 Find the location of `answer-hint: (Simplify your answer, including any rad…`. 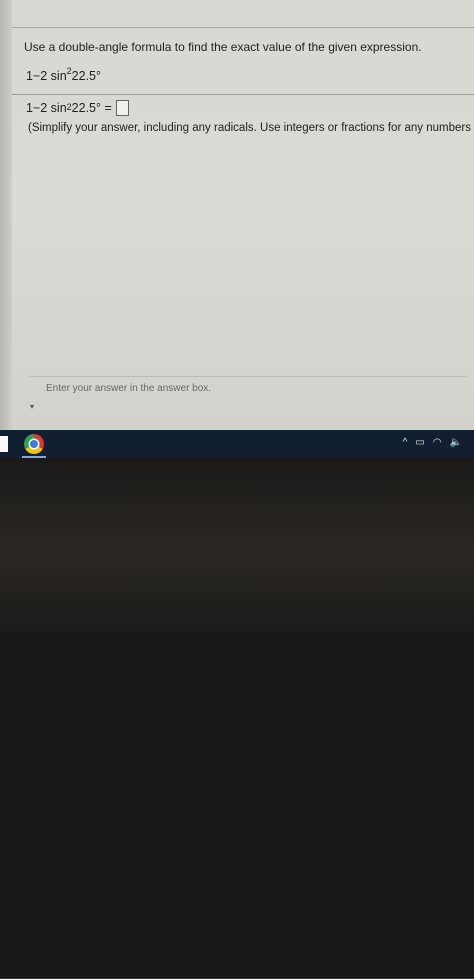

answer-hint: (Simplify your answer, including any rad… is located at coordinates (251, 128).